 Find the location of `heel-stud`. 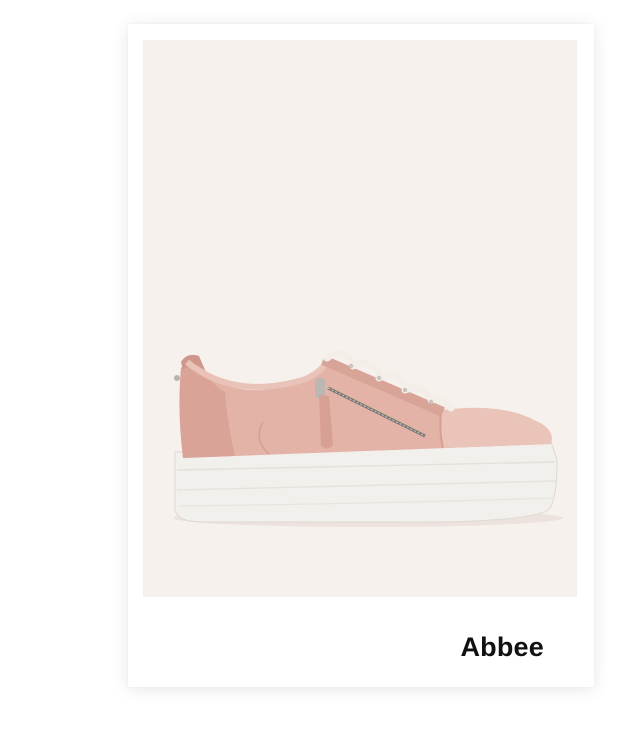

heel-stud is located at coordinates (177, 378).